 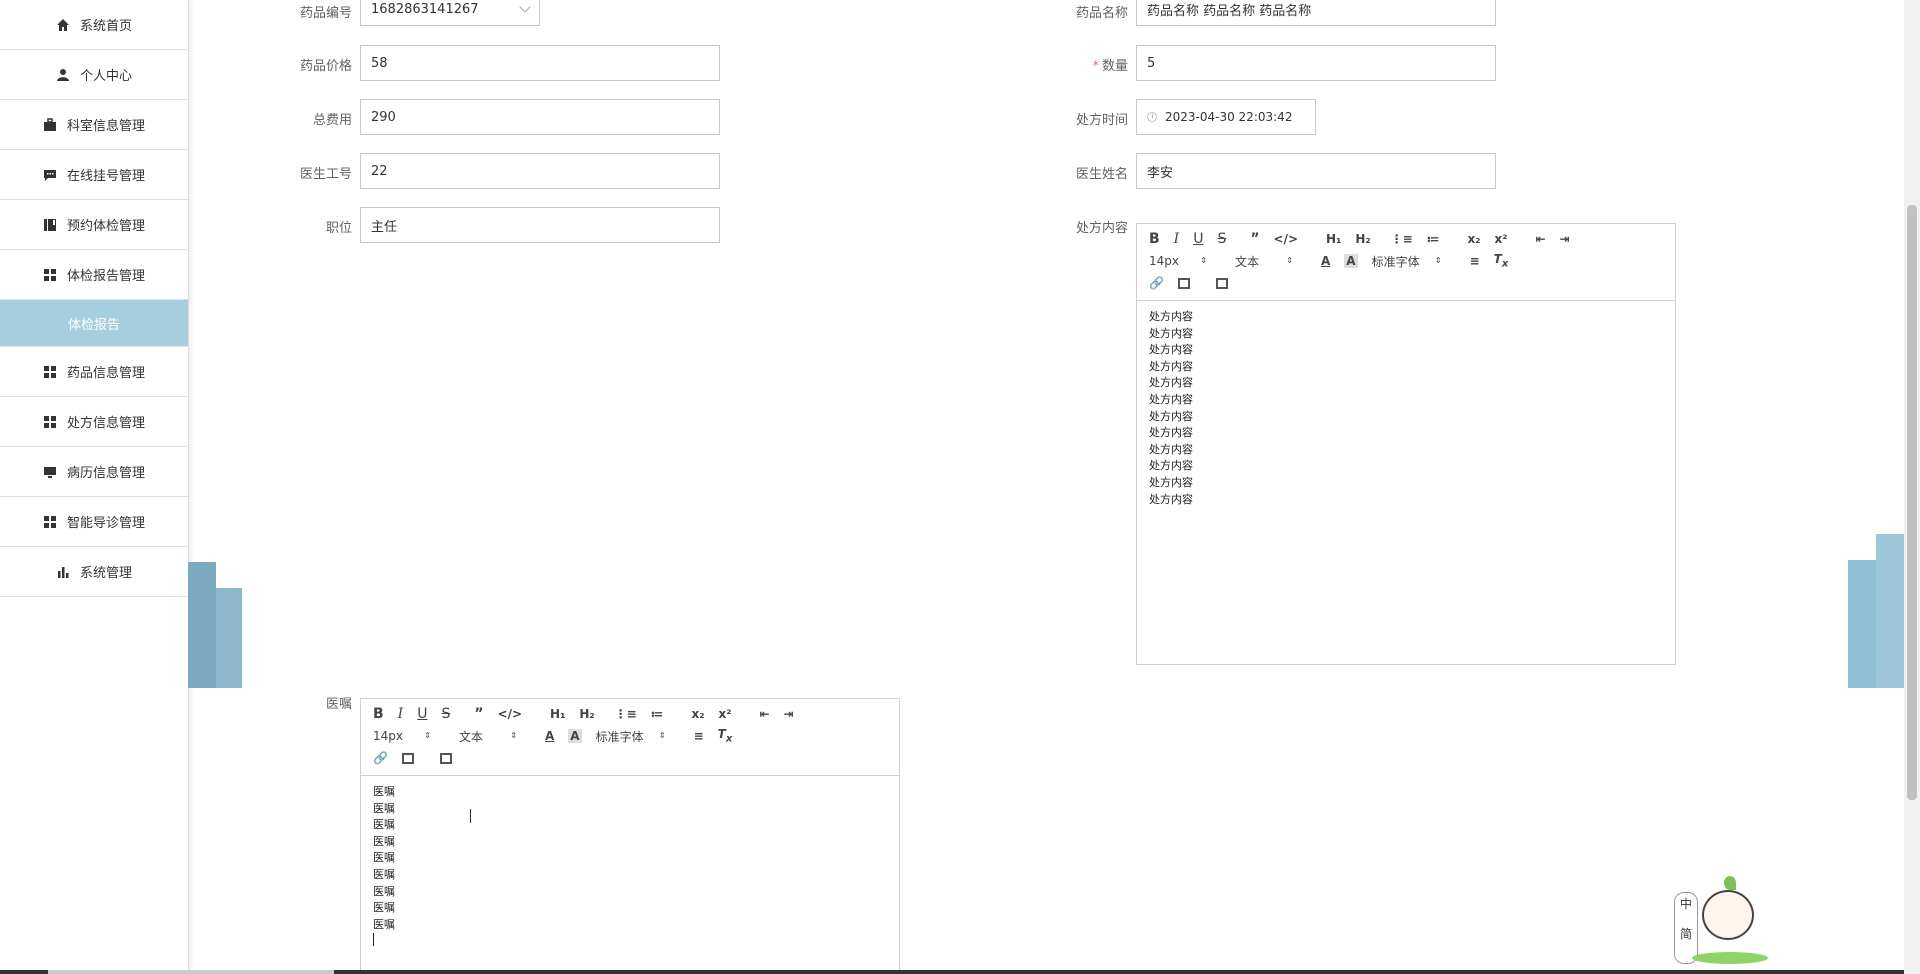 What do you see at coordinates (1316, 171) in the screenshot?
I see `doctor-name-field: 李安` at bounding box center [1316, 171].